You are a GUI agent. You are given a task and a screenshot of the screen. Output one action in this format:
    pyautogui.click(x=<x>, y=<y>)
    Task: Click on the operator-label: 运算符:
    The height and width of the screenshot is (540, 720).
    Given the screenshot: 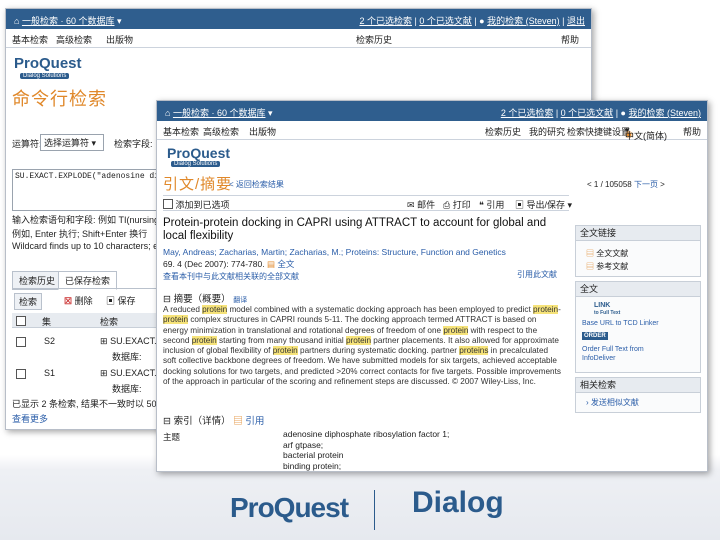 What is the action you would take?
    pyautogui.click(x=27, y=144)
    